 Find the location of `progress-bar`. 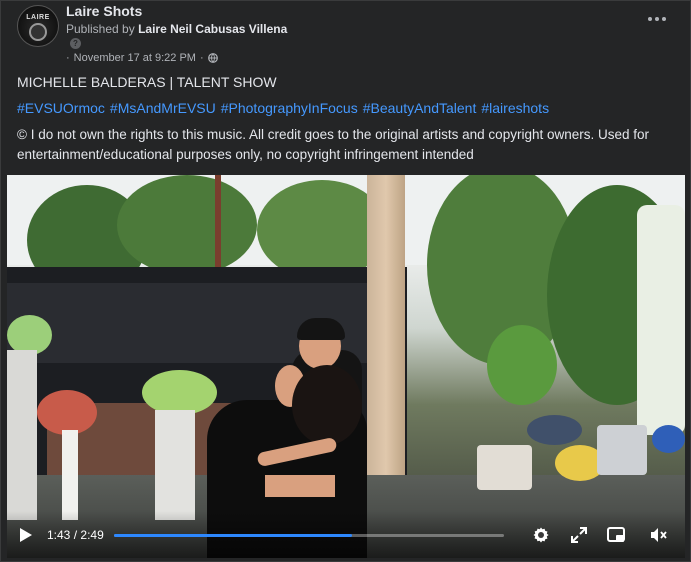

progress-bar is located at coordinates (309, 535).